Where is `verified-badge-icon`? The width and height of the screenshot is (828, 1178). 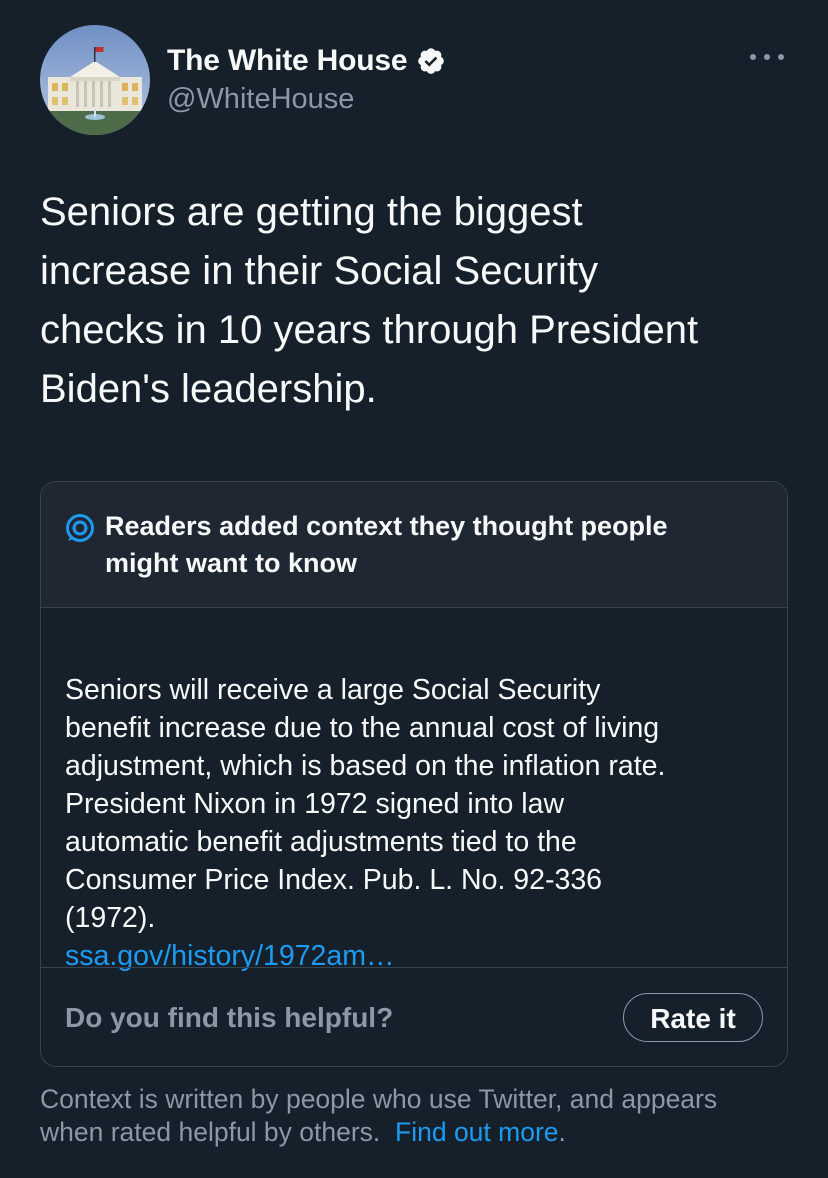 verified-badge-icon is located at coordinates (431, 61).